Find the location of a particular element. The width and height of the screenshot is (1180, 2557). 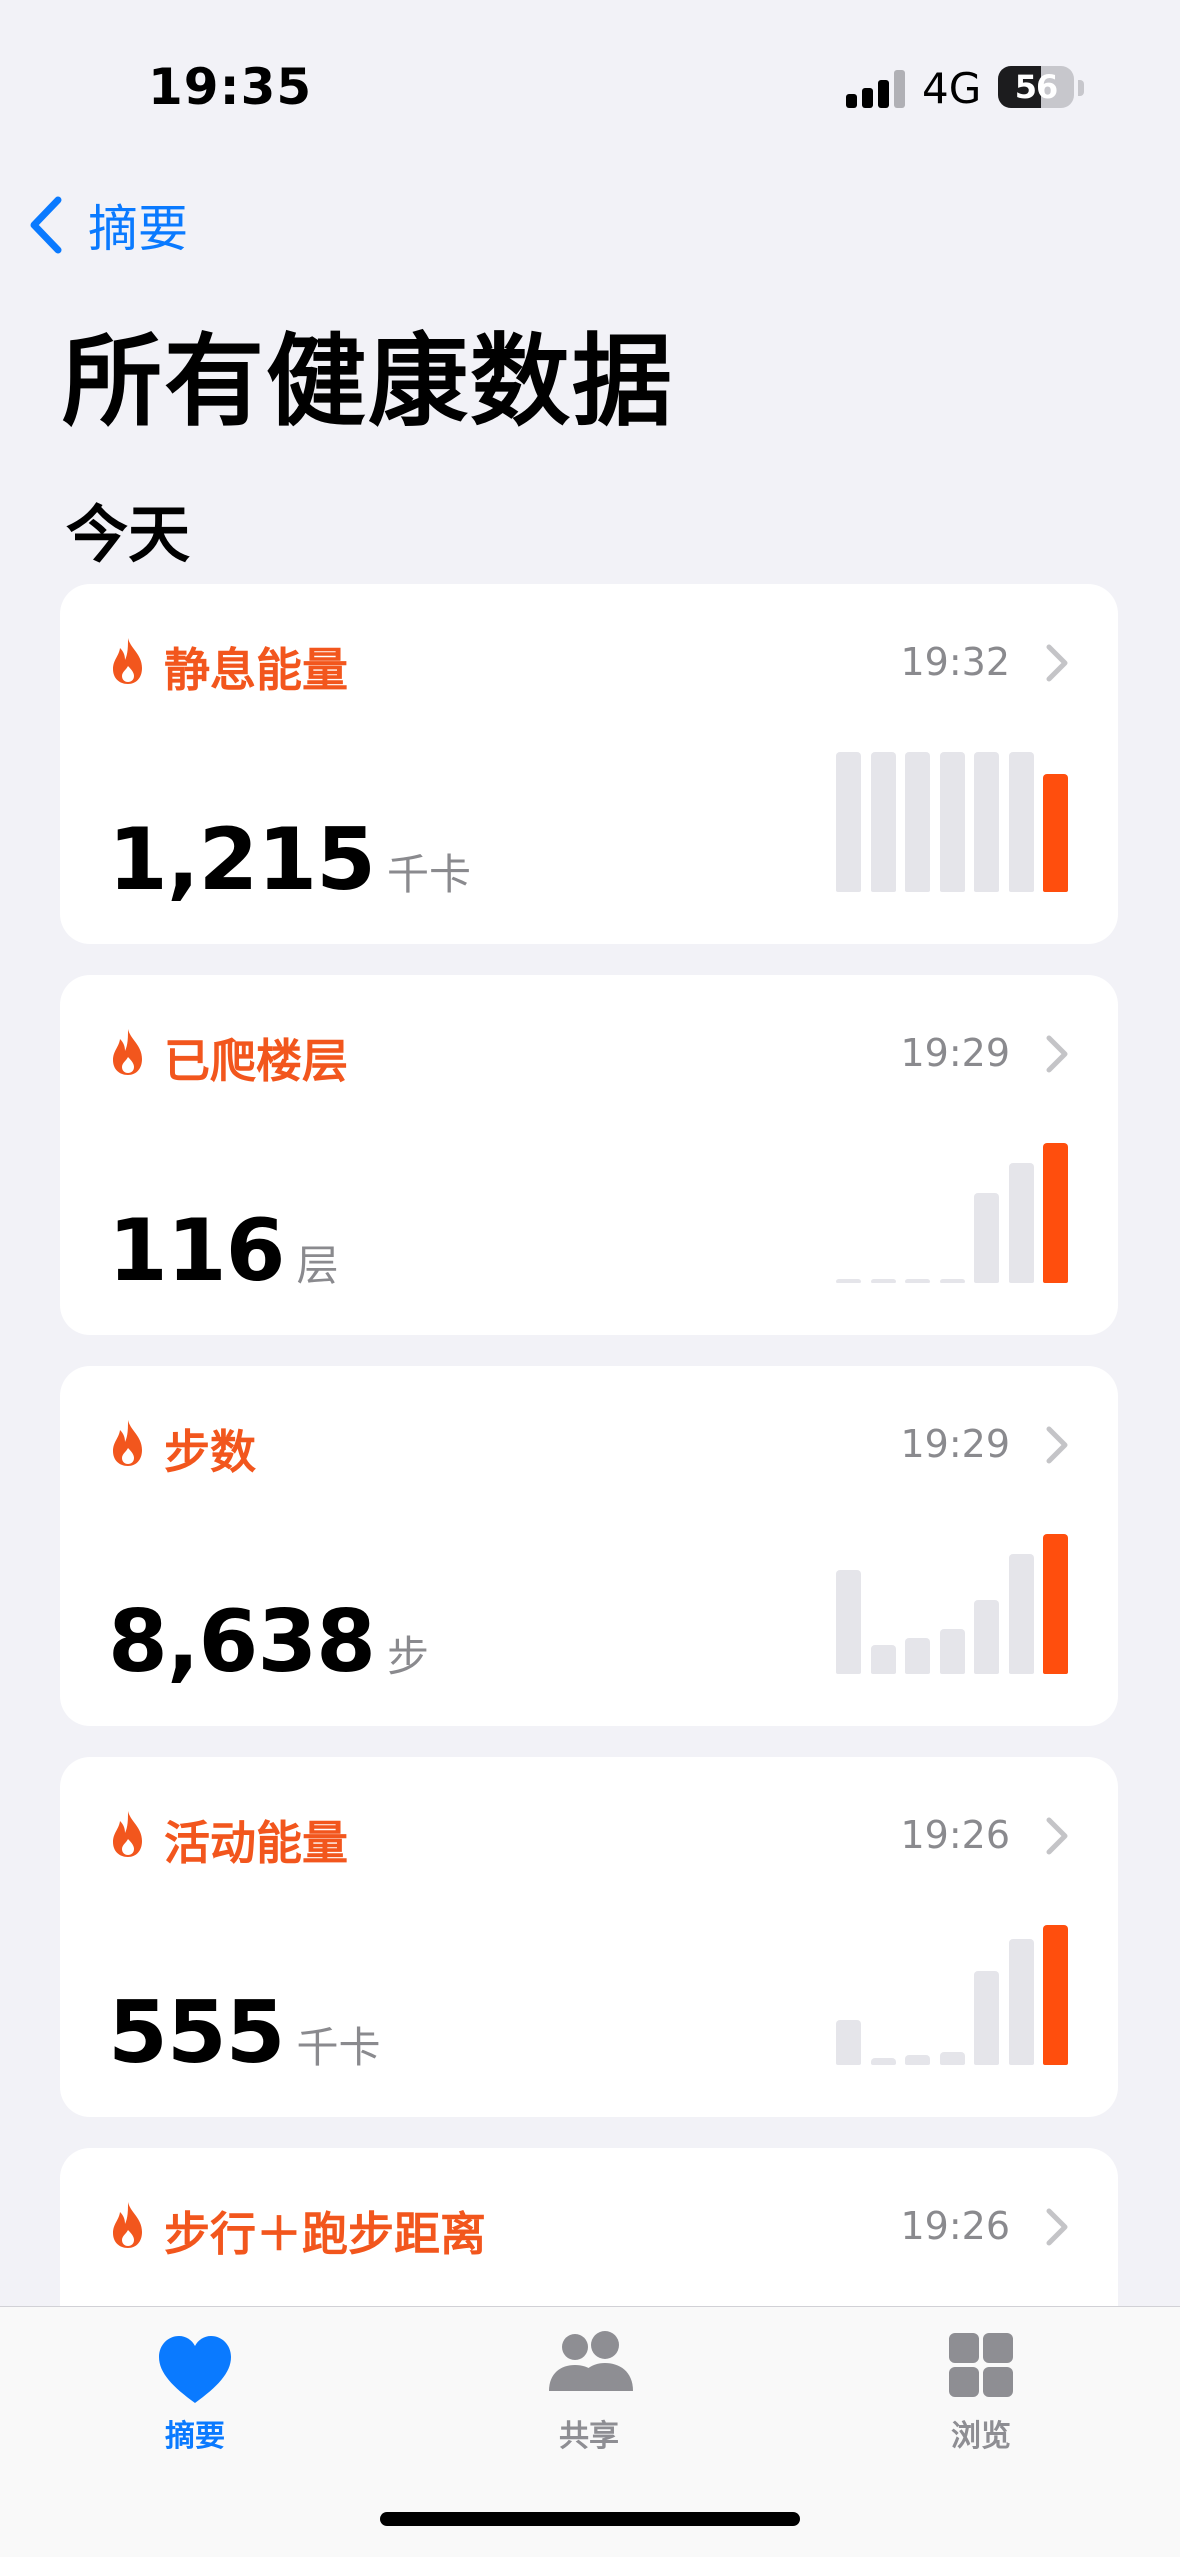

metric-name: 已爬楼层 is located at coordinates (256, 1061).